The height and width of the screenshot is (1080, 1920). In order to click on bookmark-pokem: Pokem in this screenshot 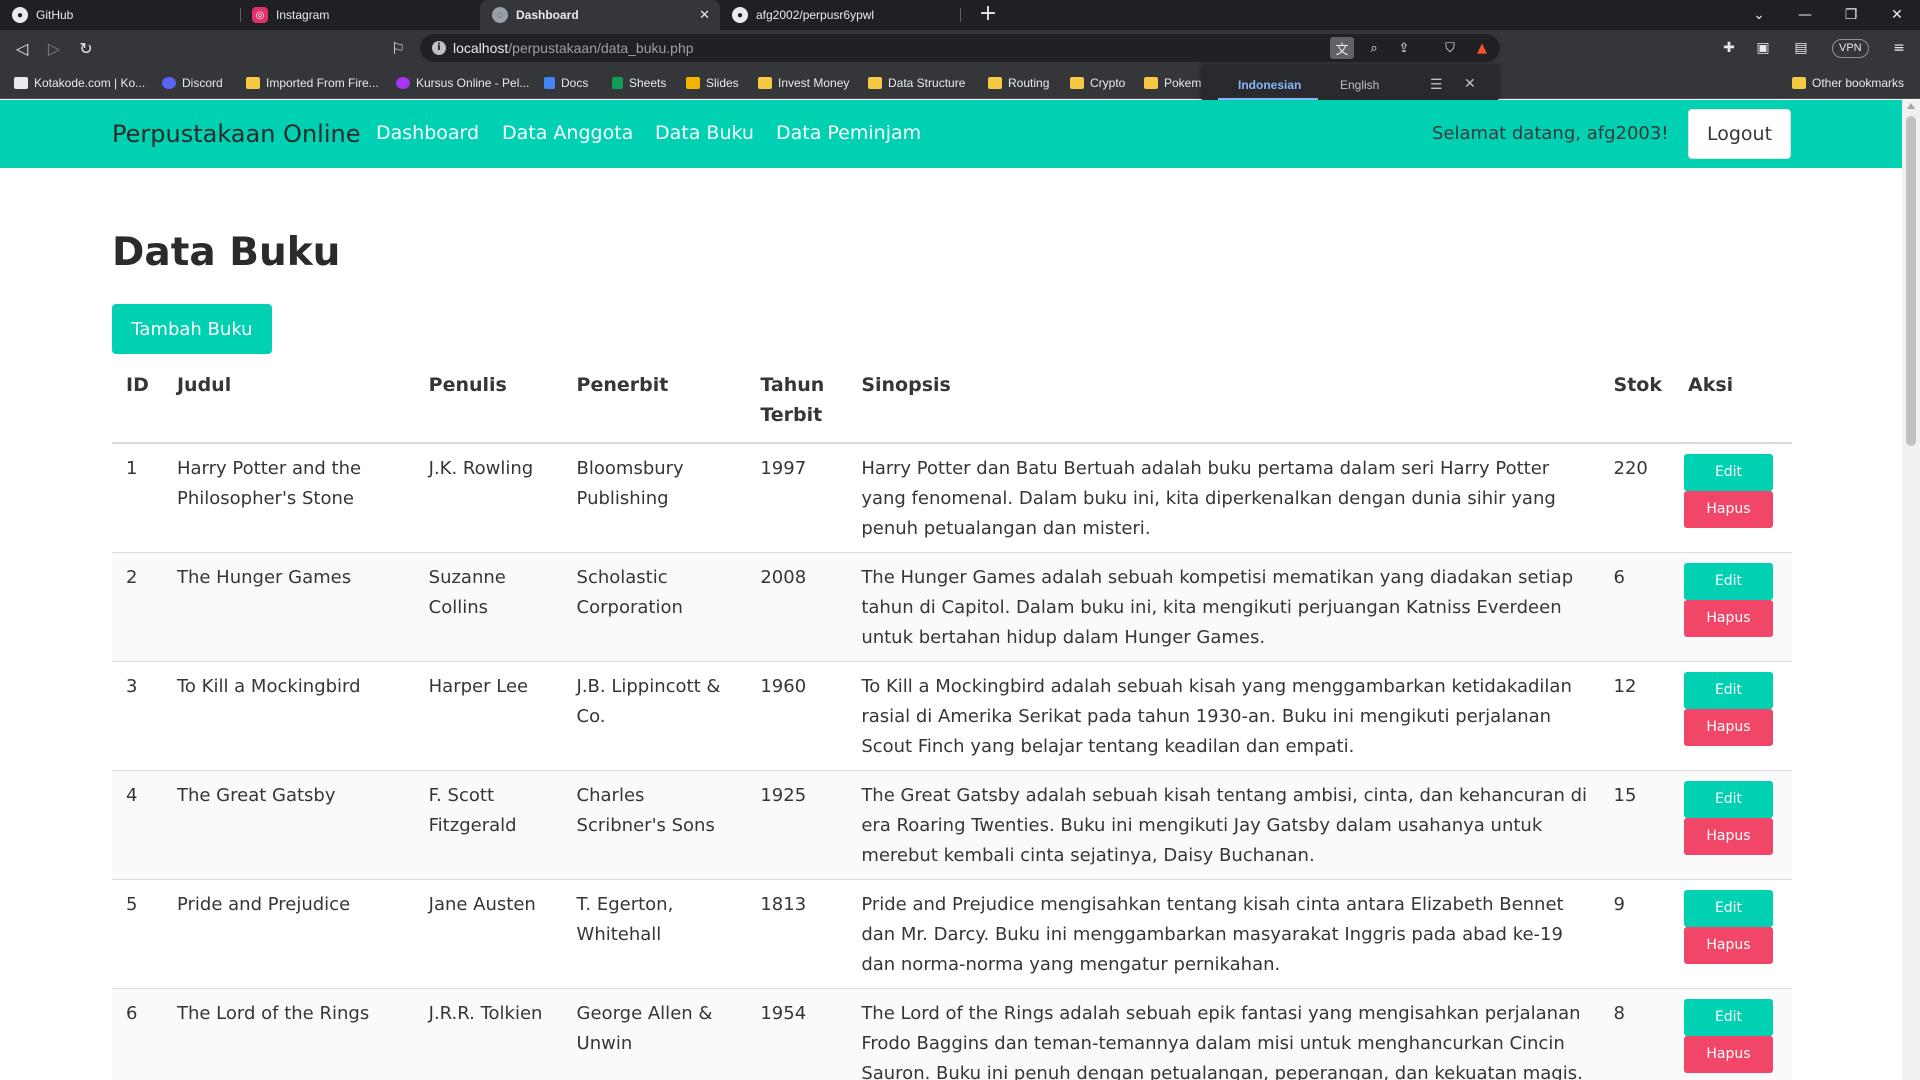, I will do `click(1172, 83)`.